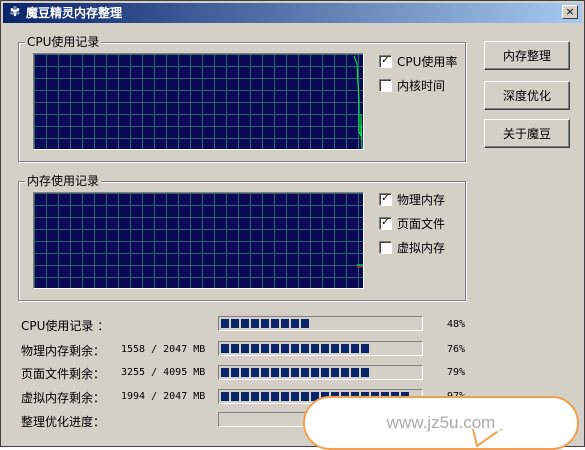  Describe the element at coordinates (527, 55) in the screenshot. I see `memory-cleanup-button: 内存整理` at that location.